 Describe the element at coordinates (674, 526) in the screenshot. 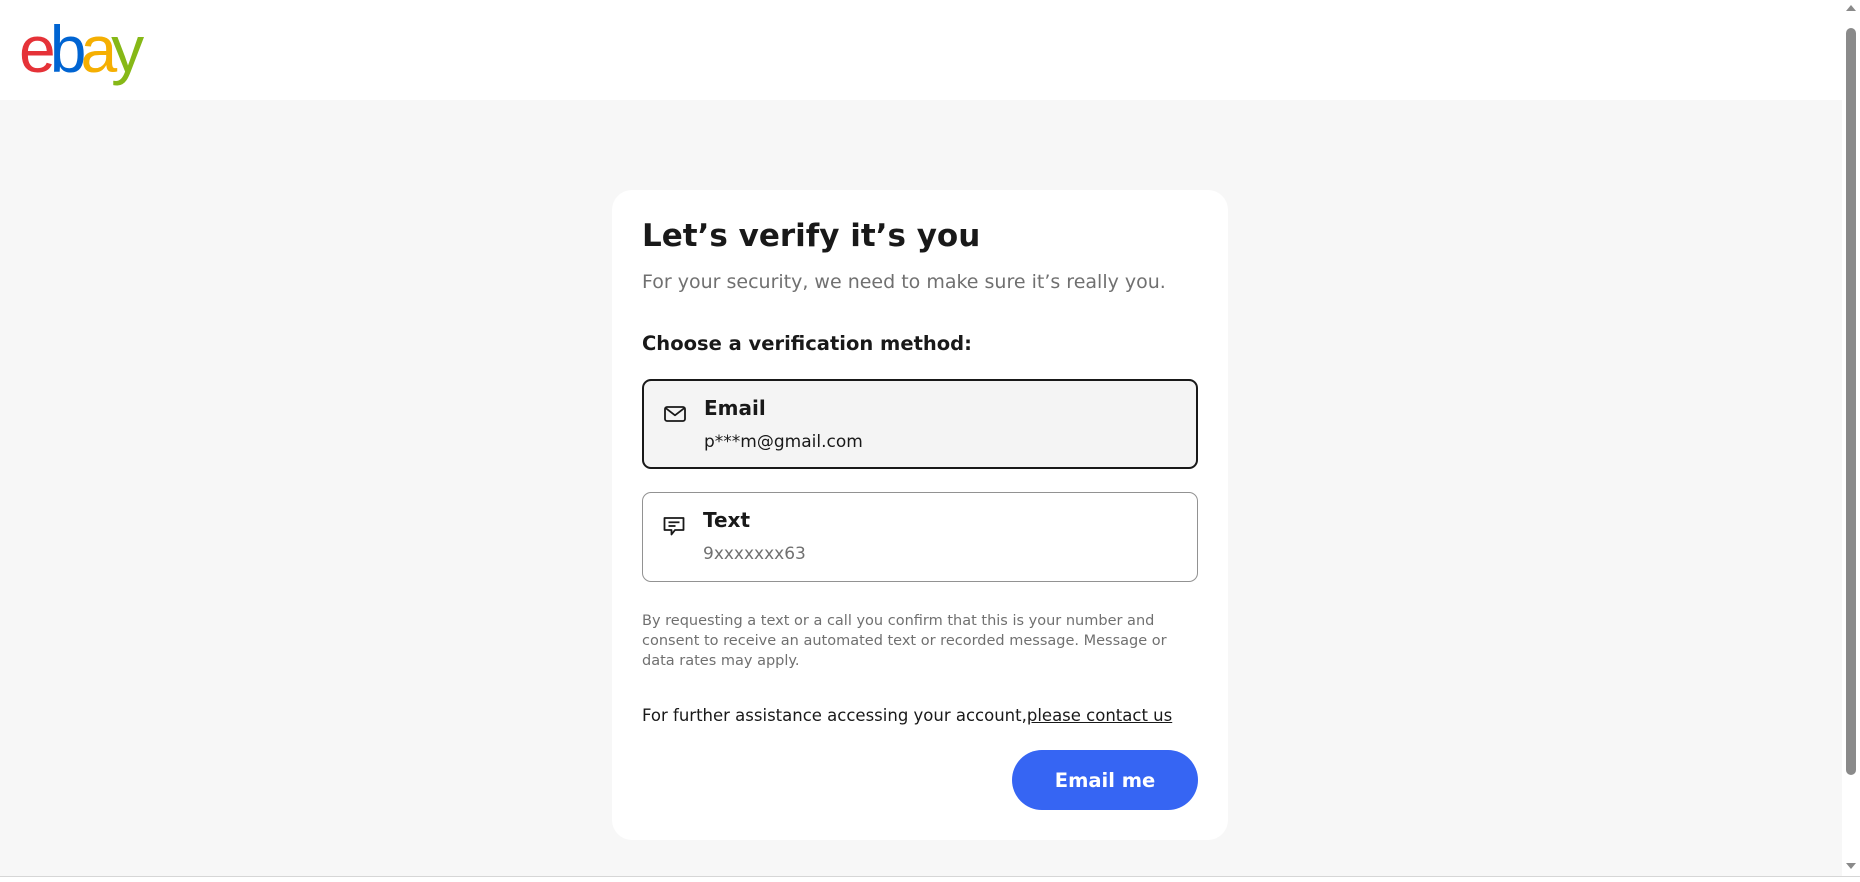

I see `chat-bubble-icon` at that location.